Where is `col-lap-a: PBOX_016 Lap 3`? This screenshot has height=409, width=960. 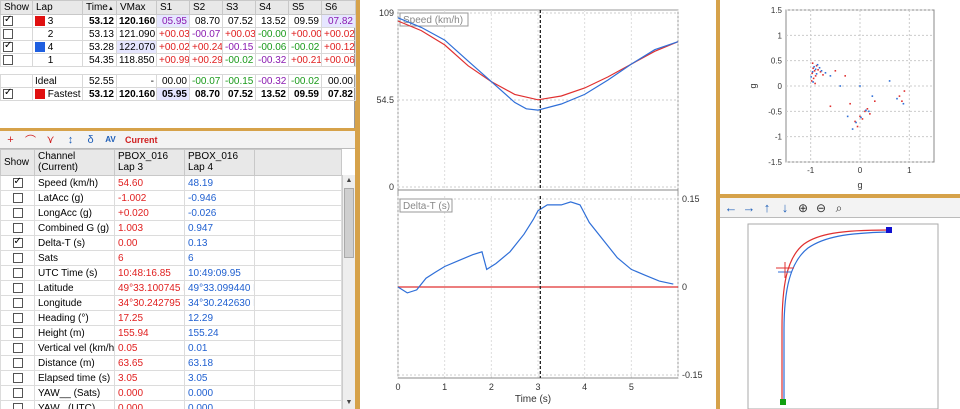
col-lap-a: PBOX_016 Lap 3 is located at coordinates (149, 162).